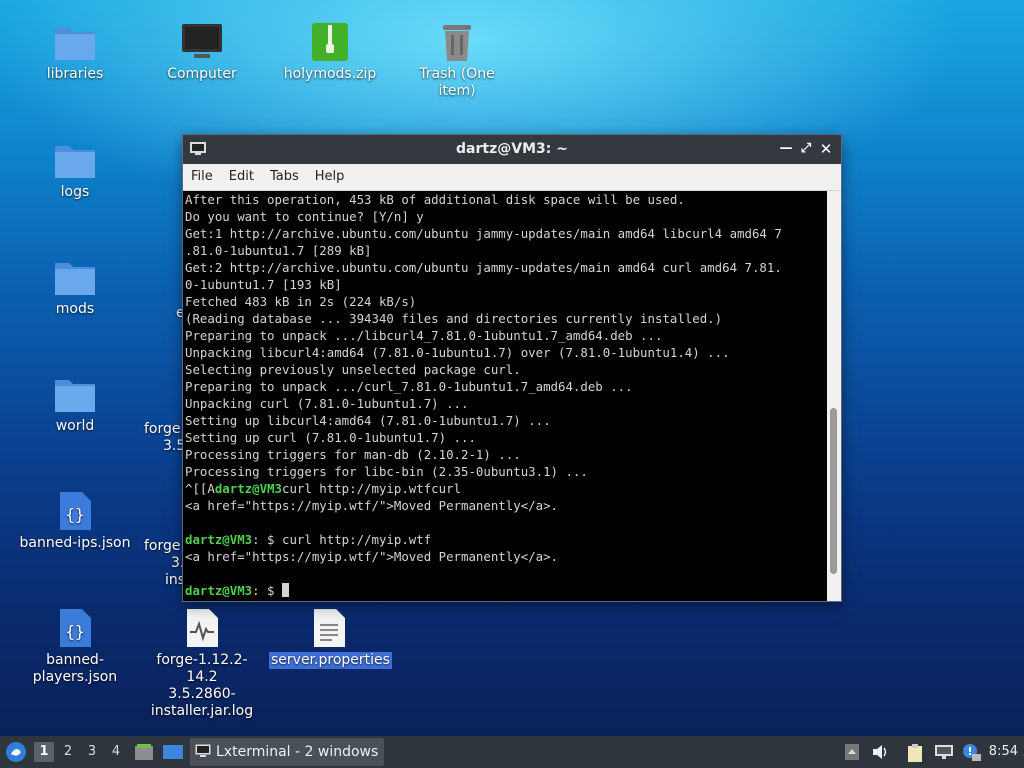 This screenshot has width=1024, height=768. I want to click on menu-file: File, so click(202, 177).